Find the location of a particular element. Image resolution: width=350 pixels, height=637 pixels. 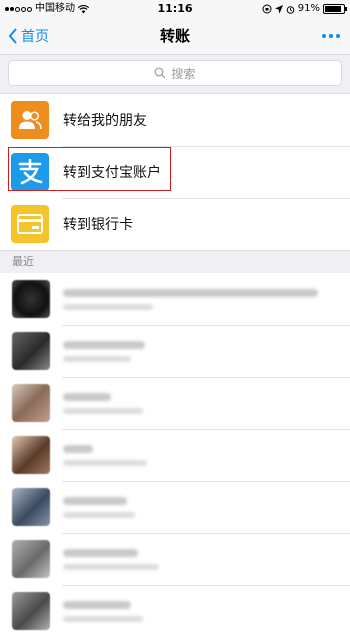

search-icon is located at coordinates (160, 73).